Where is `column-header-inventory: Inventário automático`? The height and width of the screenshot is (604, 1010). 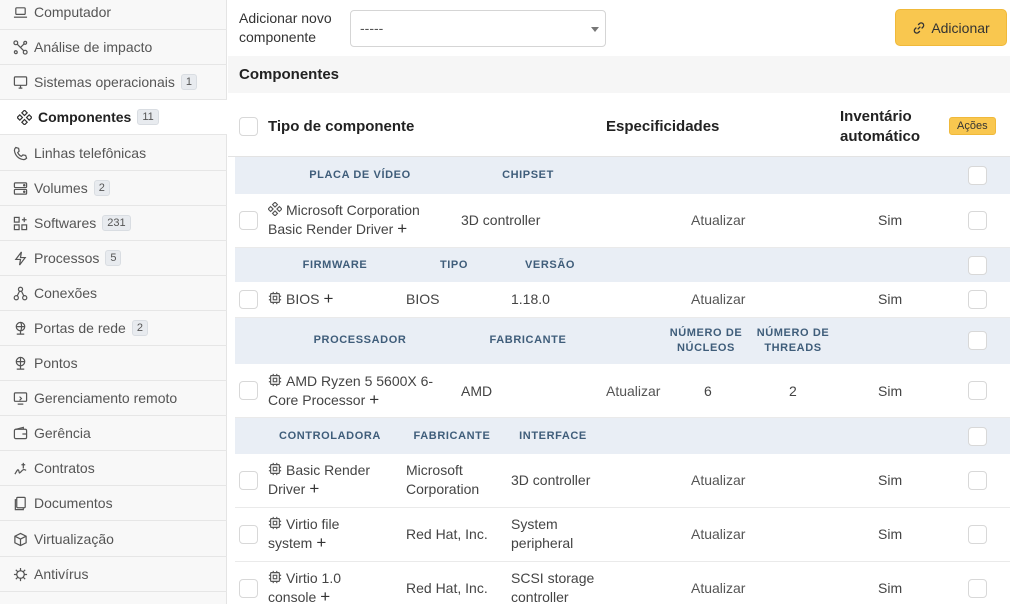
column-header-inventory: Inventário automático is located at coordinates (890, 127).